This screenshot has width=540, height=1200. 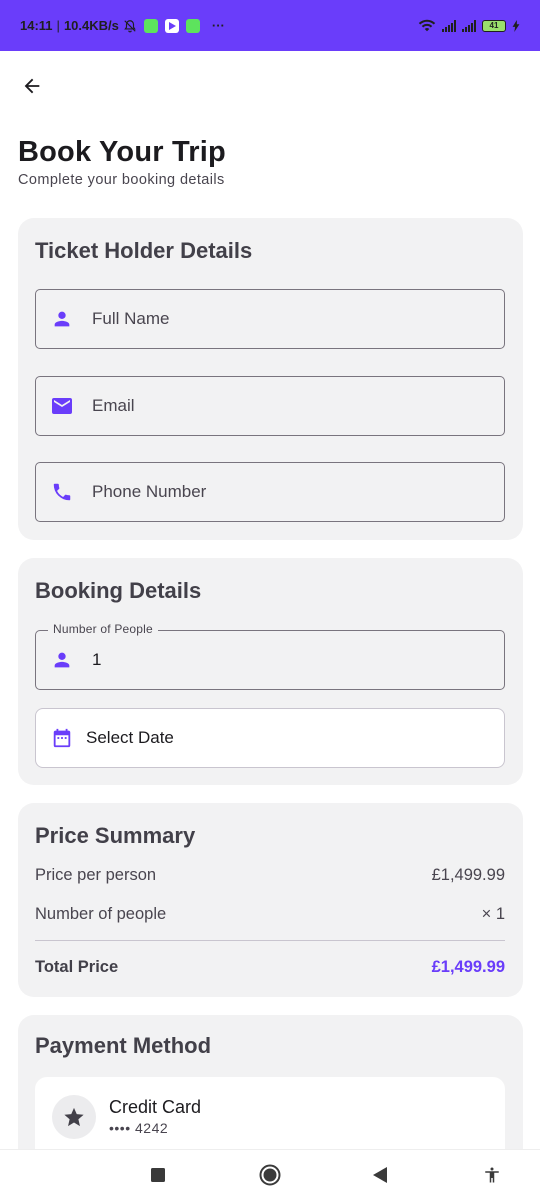 What do you see at coordinates (123, 1045) in the screenshot?
I see `payment-method-title: Payment Method` at bounding box center [123, 1045].